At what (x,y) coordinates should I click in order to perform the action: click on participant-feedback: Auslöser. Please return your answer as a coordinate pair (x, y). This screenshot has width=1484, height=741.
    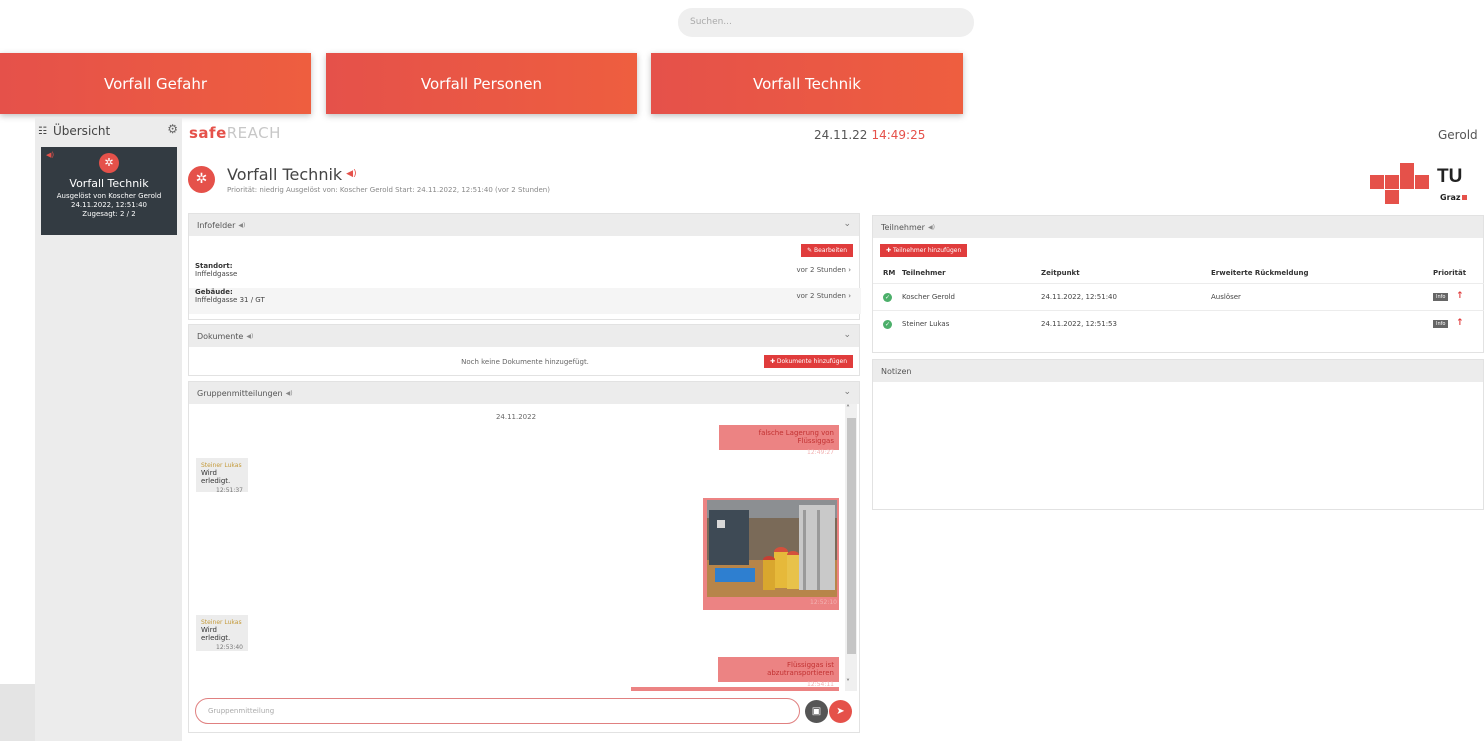
    Looking at the image, I should click on (1226, 297).